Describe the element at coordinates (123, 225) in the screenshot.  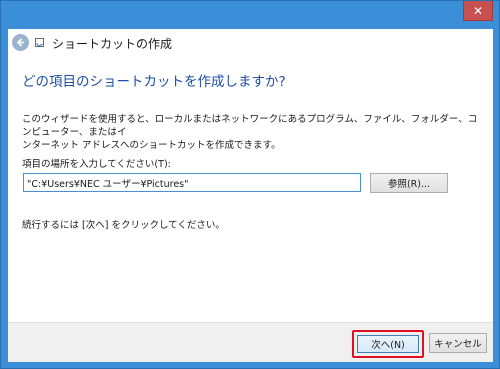
I see `continue-instruction: 続行するには [次へ] をクリックしてください。` at that location.